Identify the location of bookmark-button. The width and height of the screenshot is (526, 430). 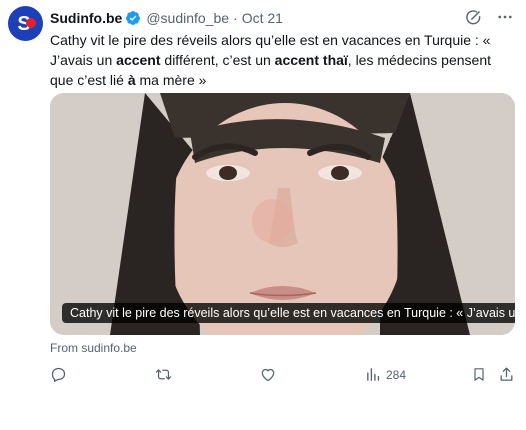
(479, 374).